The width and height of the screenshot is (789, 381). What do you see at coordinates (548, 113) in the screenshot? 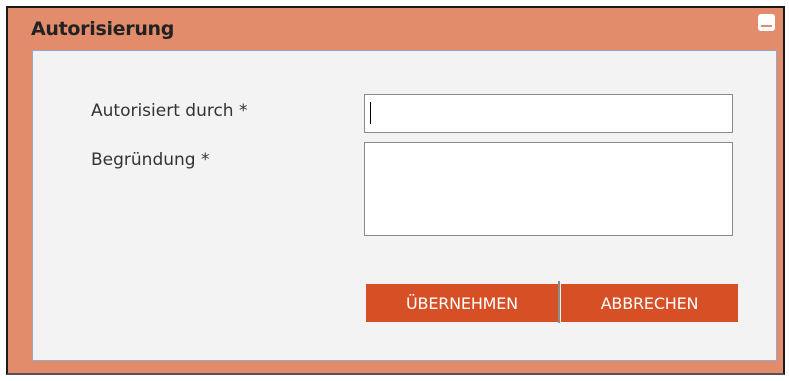
I see `authorized-by-input` at bounding box center [548, 113].